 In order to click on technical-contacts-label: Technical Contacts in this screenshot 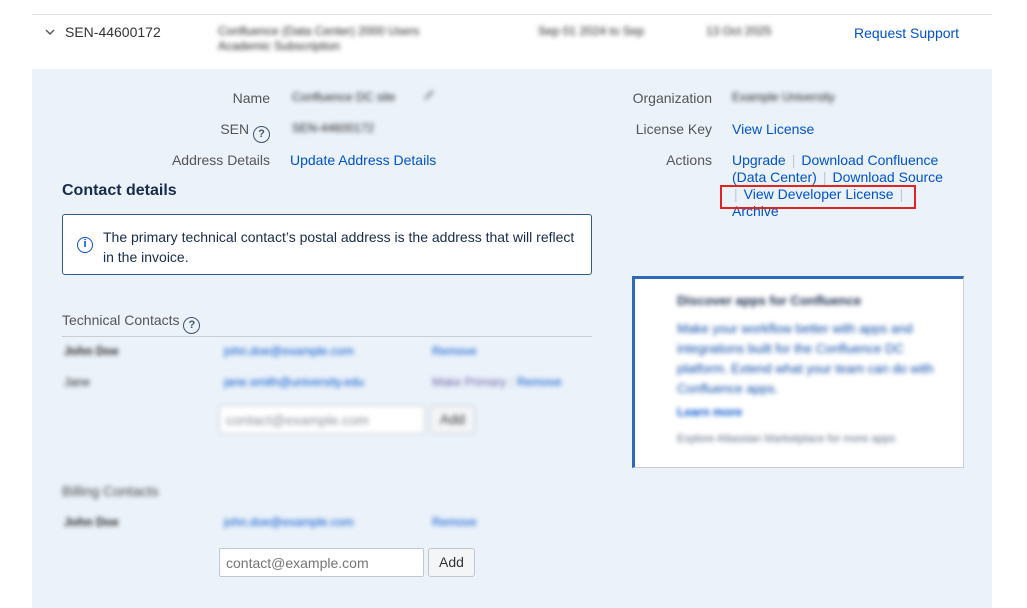, I will do `click(121, 320)`.